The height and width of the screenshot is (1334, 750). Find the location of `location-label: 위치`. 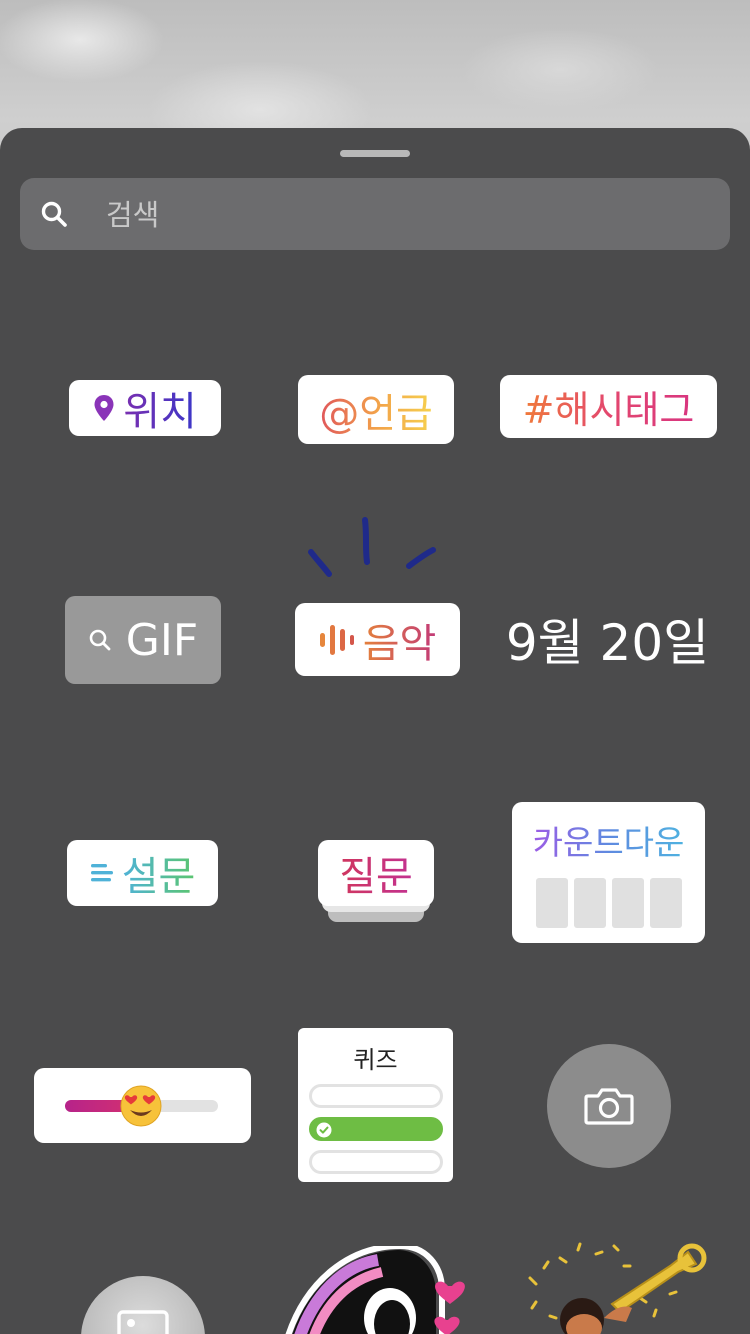

location-label: 위치 is located at coordinates (160, 408).